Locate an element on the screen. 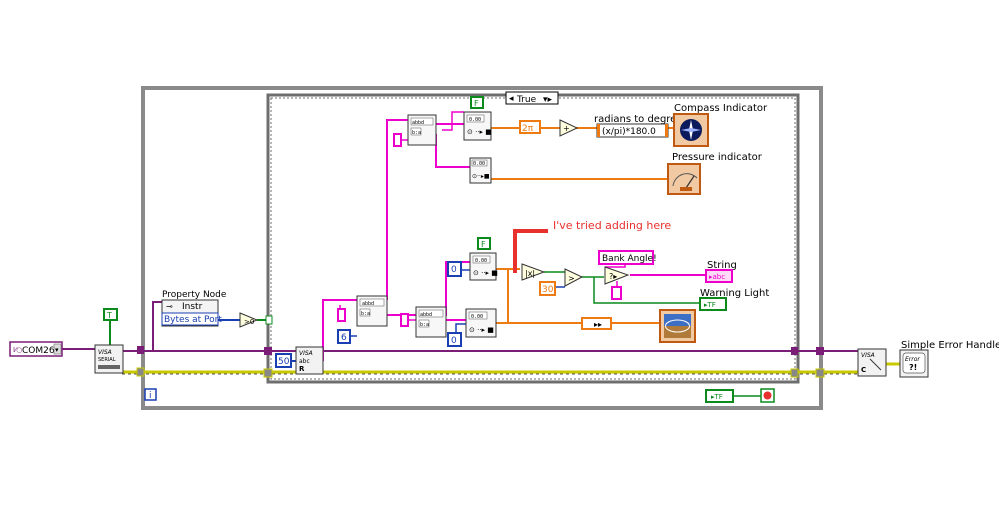 The width and height of the screenshot is (999, 505). bundle-node: ▸▸ is located at coordinates (596, 323).